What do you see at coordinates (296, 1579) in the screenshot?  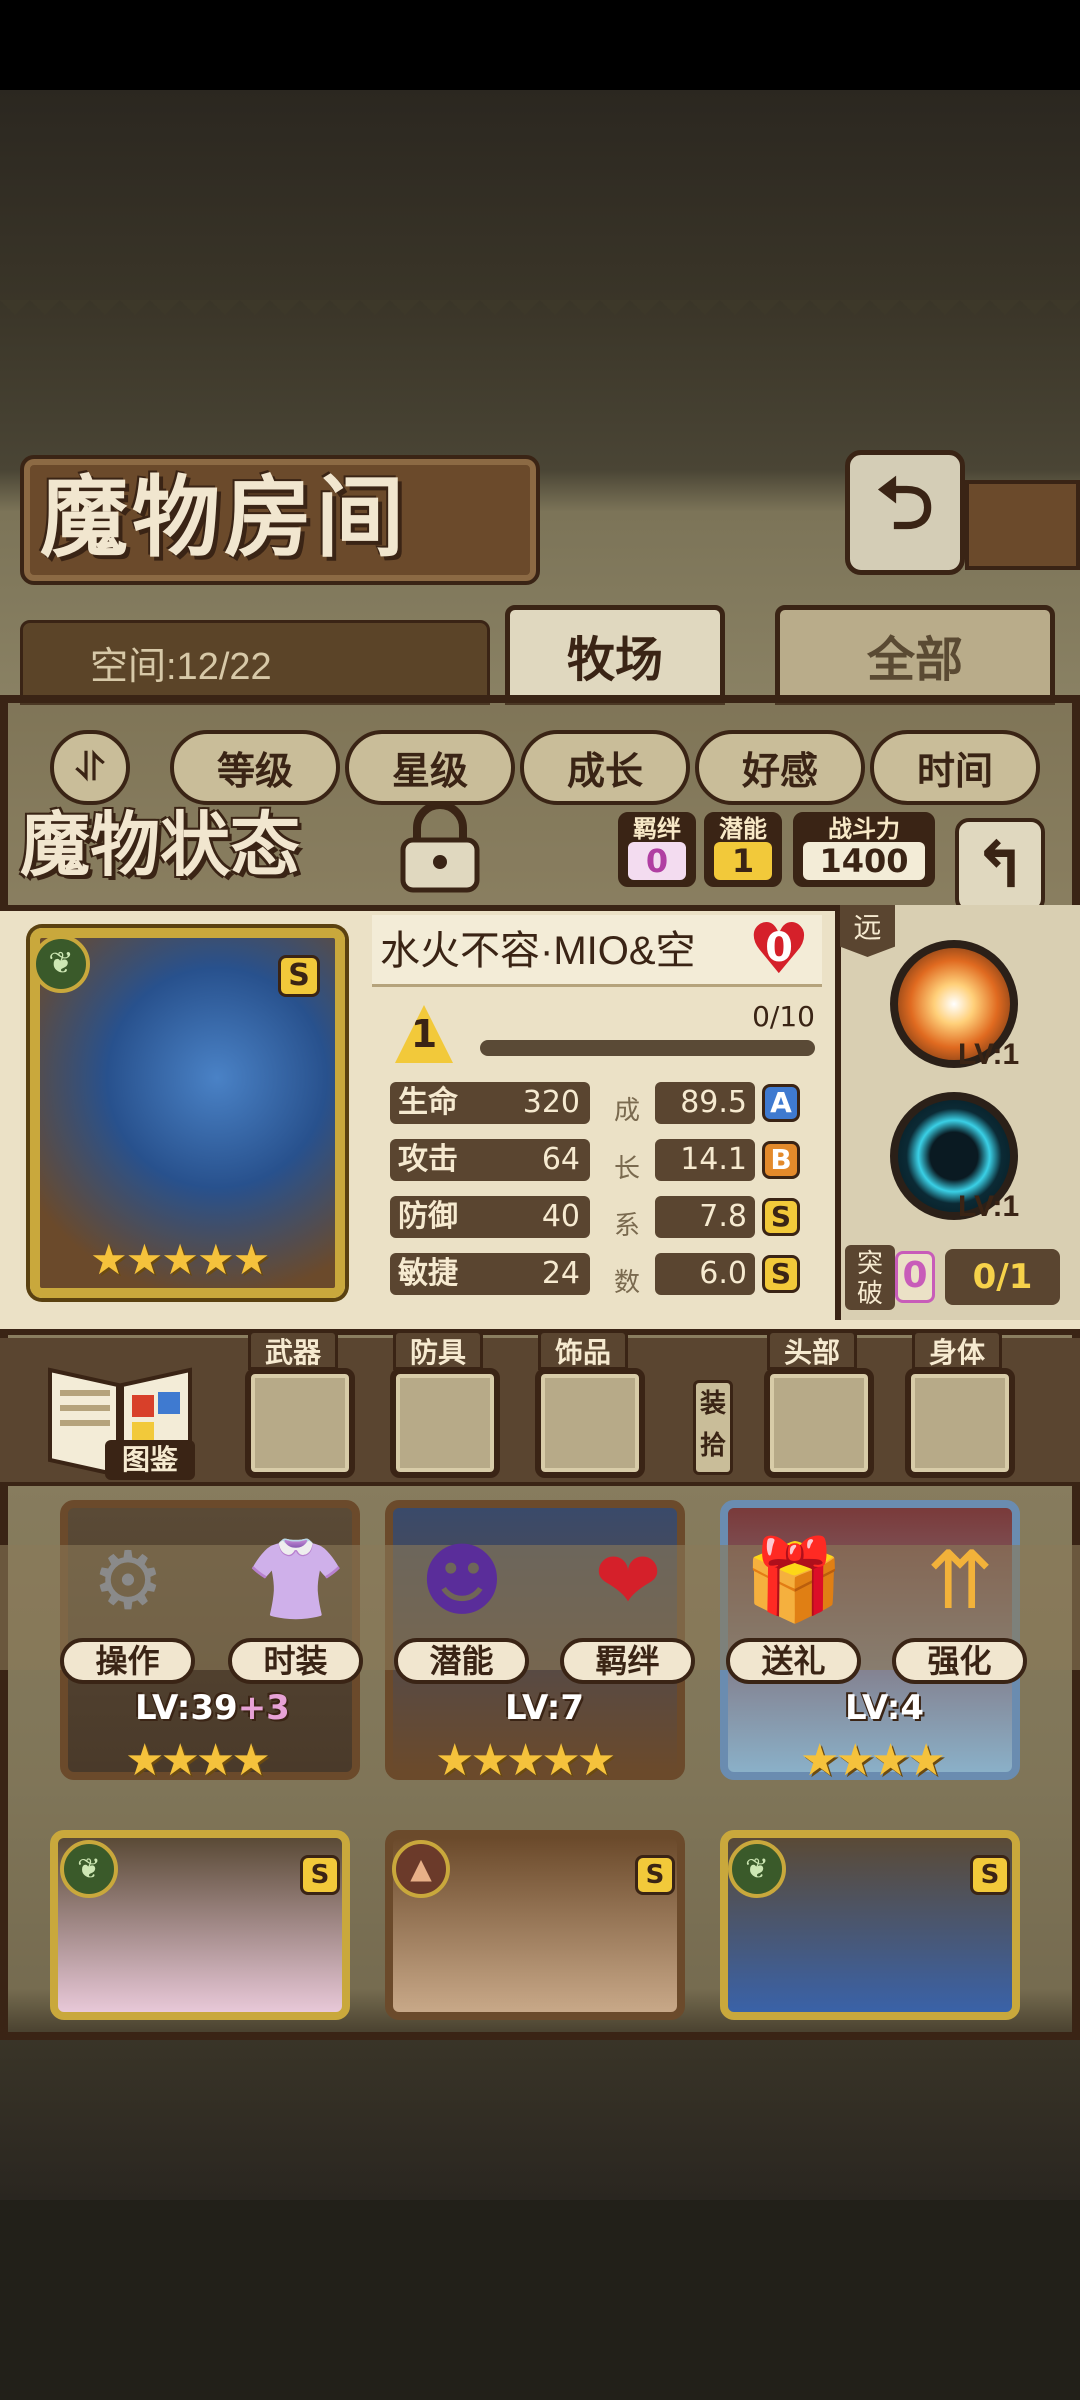 I see `outfit-icon: 👚` at bounding box center [296, 1579].